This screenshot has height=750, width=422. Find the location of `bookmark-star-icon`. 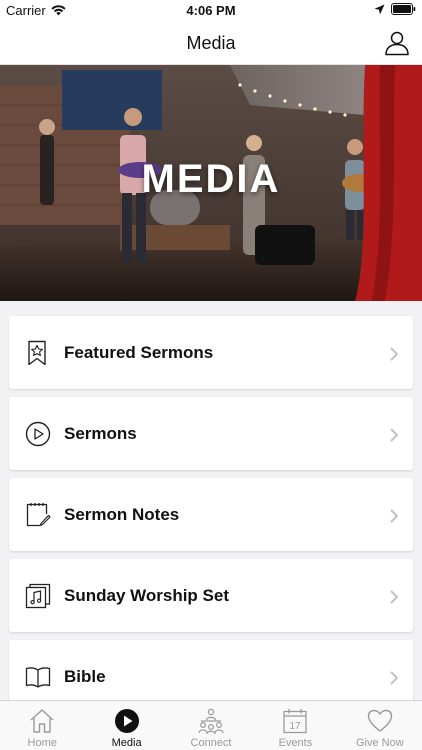

bookmark-star-icon is located at coordinates (37, 353).